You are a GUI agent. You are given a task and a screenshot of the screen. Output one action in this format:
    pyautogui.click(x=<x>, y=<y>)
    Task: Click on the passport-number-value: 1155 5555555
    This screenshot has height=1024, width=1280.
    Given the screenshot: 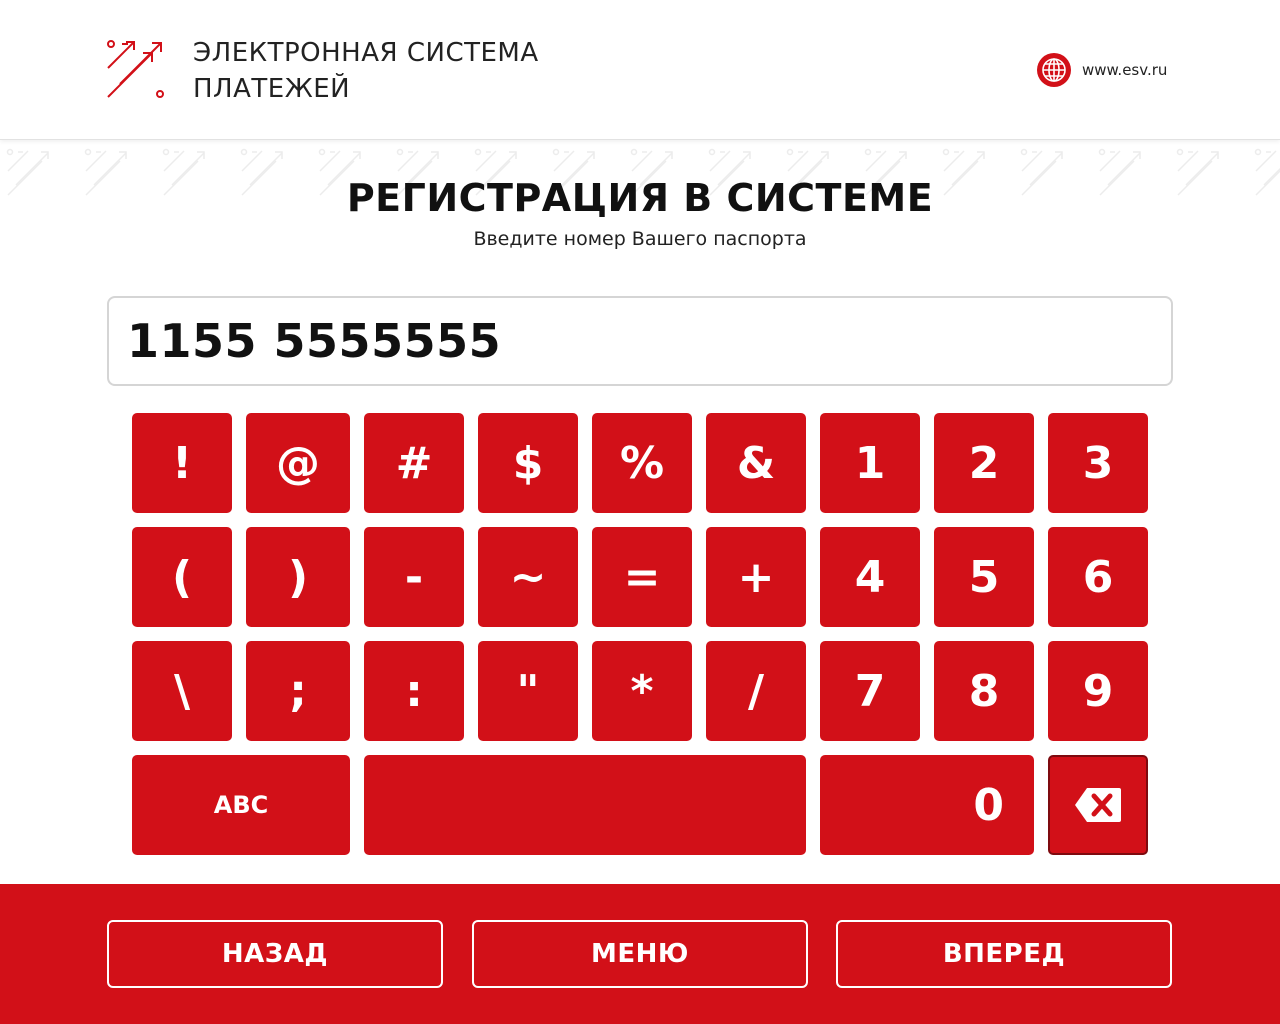 What is the action you would take?
    pyautogui.click(x=314, y=341)
    